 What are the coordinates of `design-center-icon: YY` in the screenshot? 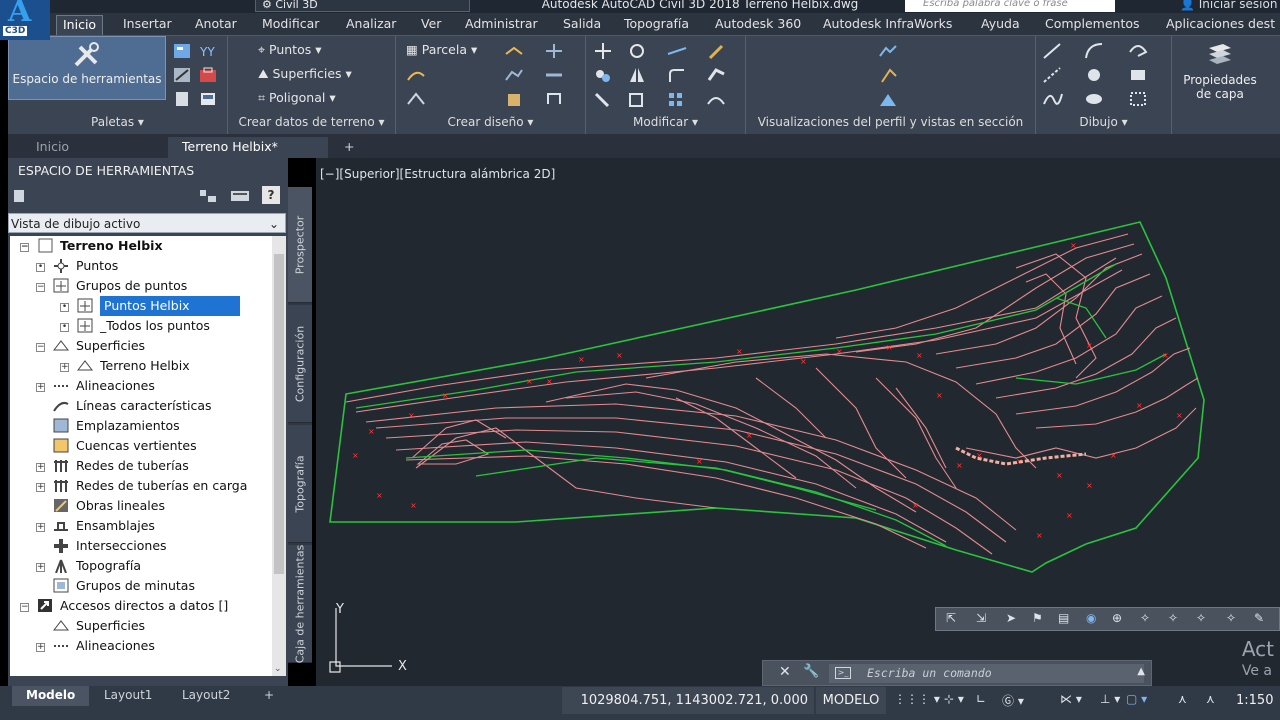 It's located at (209, 51).